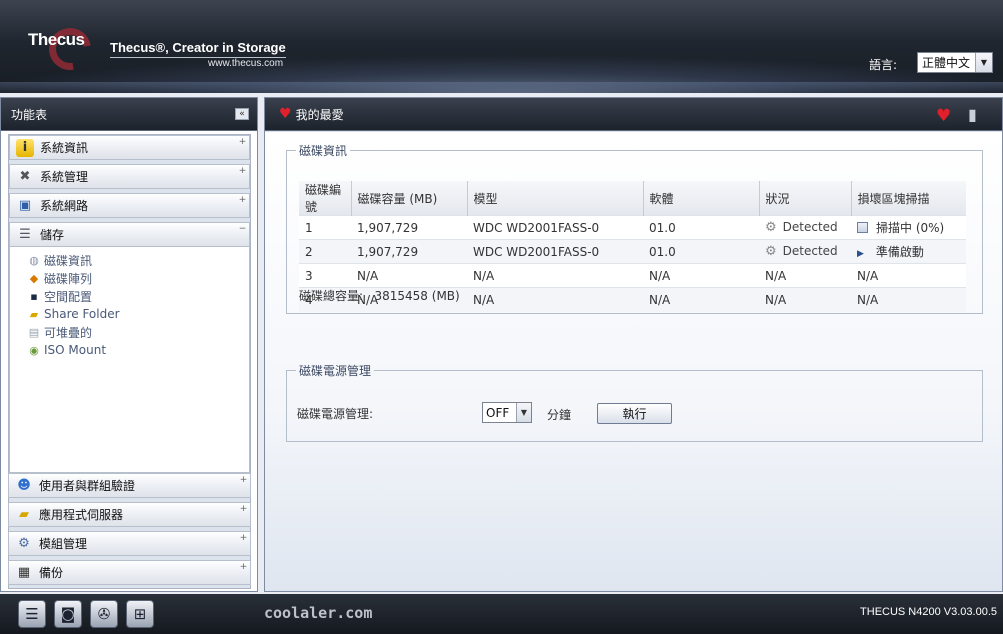 The width and height of the screenshot is (1003, 634). Describe the element at coordinates (129, 234) in the screenshot. I see `menu-item-storage: ☰ 儲存 −` at that location.